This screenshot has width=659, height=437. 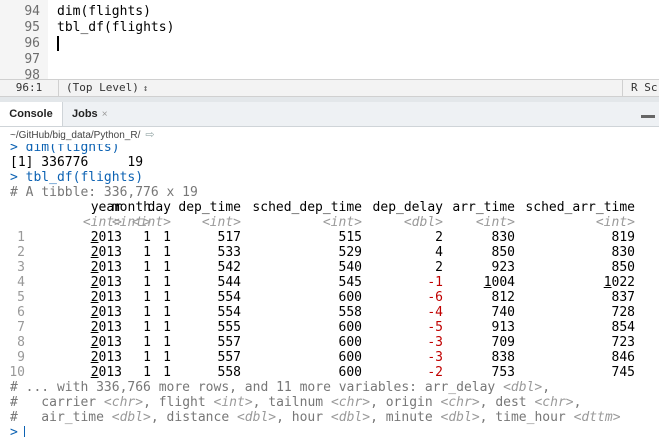 What do you see at coordinates (104, 11) in the screenshot?
I see `code-line: dim(flights)` at bounding box center [104, 11].